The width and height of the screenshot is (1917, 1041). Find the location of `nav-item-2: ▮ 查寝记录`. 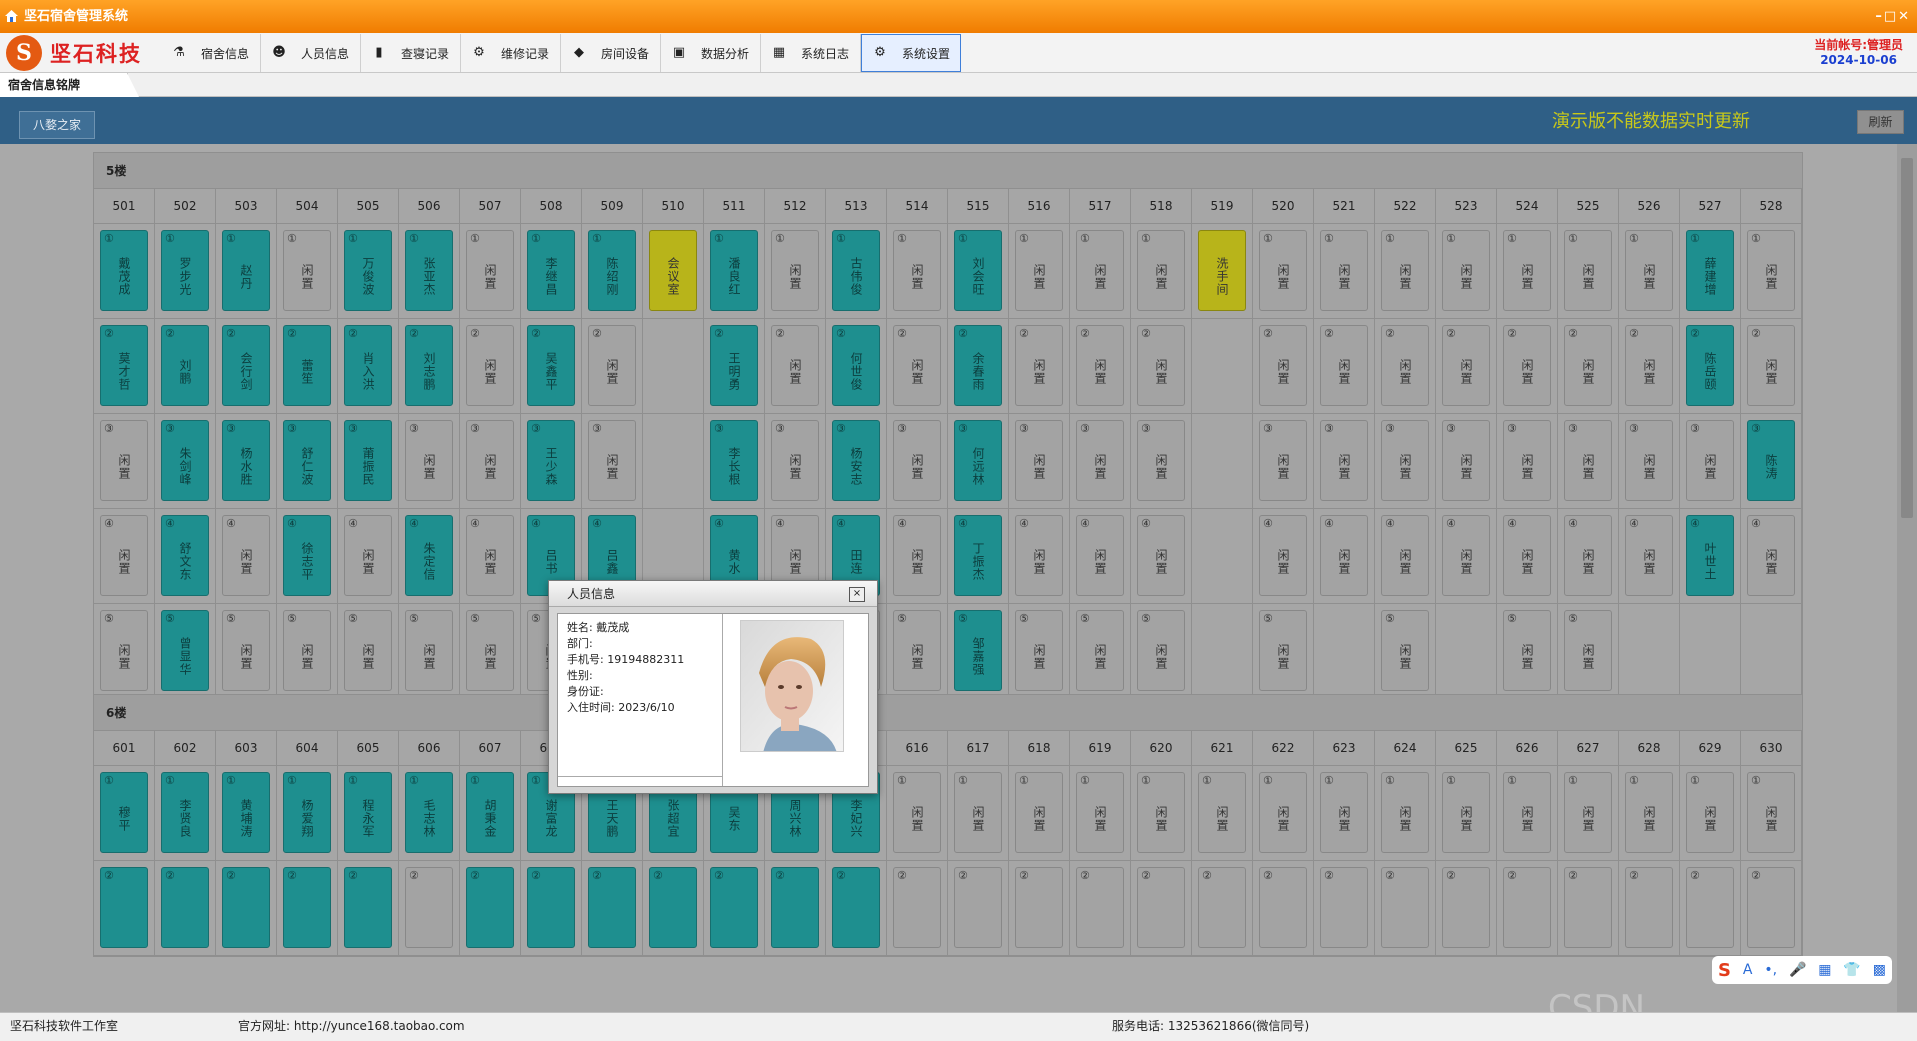

nav-item-2: ▮ 查寝记录 is located at coordinates (411, 53).